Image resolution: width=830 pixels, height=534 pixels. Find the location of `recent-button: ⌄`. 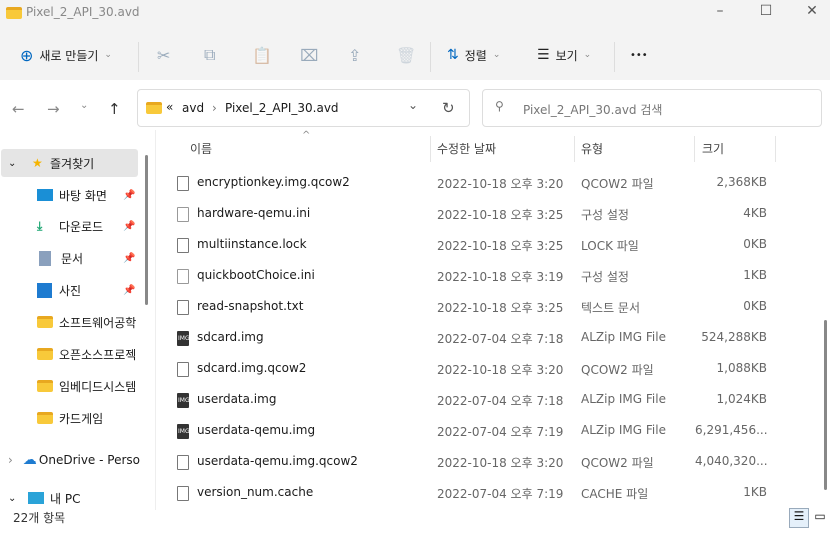

recent-button: ⌄ is located at coordinates (84, 105).